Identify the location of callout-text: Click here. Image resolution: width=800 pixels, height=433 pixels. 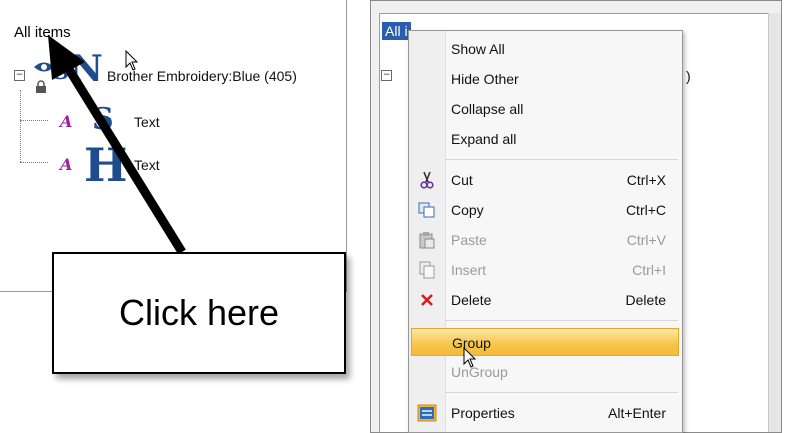
(199, 312).